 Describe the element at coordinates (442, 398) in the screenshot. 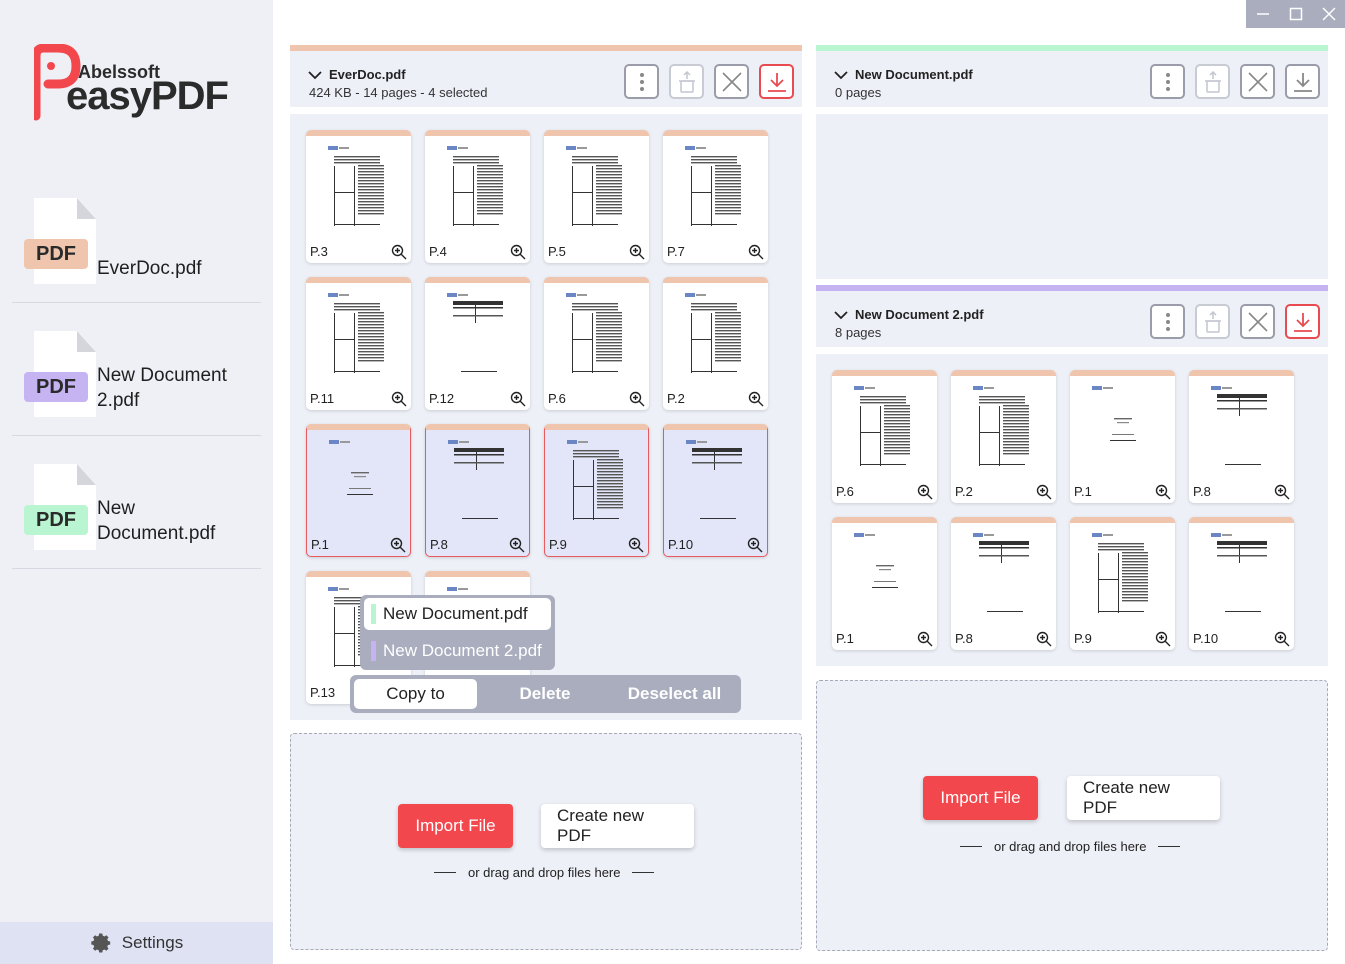

I see `page-number: P.12` at that location.